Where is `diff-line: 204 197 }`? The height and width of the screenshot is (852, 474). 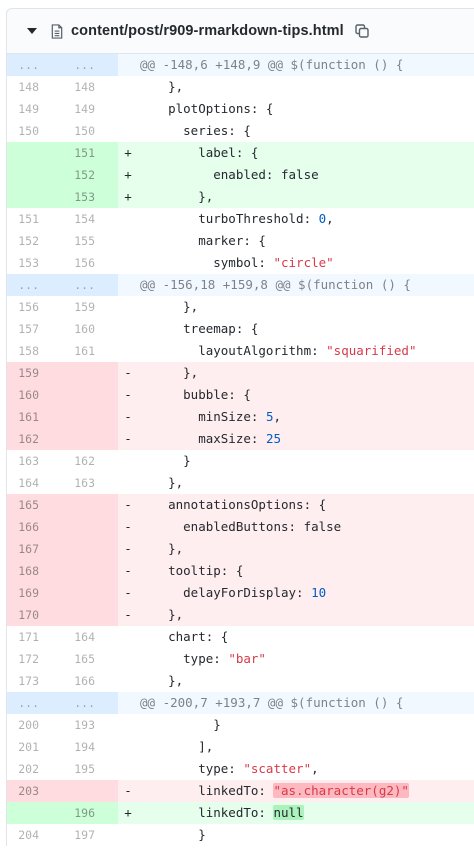
diff-line: 204 197 } is located at coordinates (240, 835).